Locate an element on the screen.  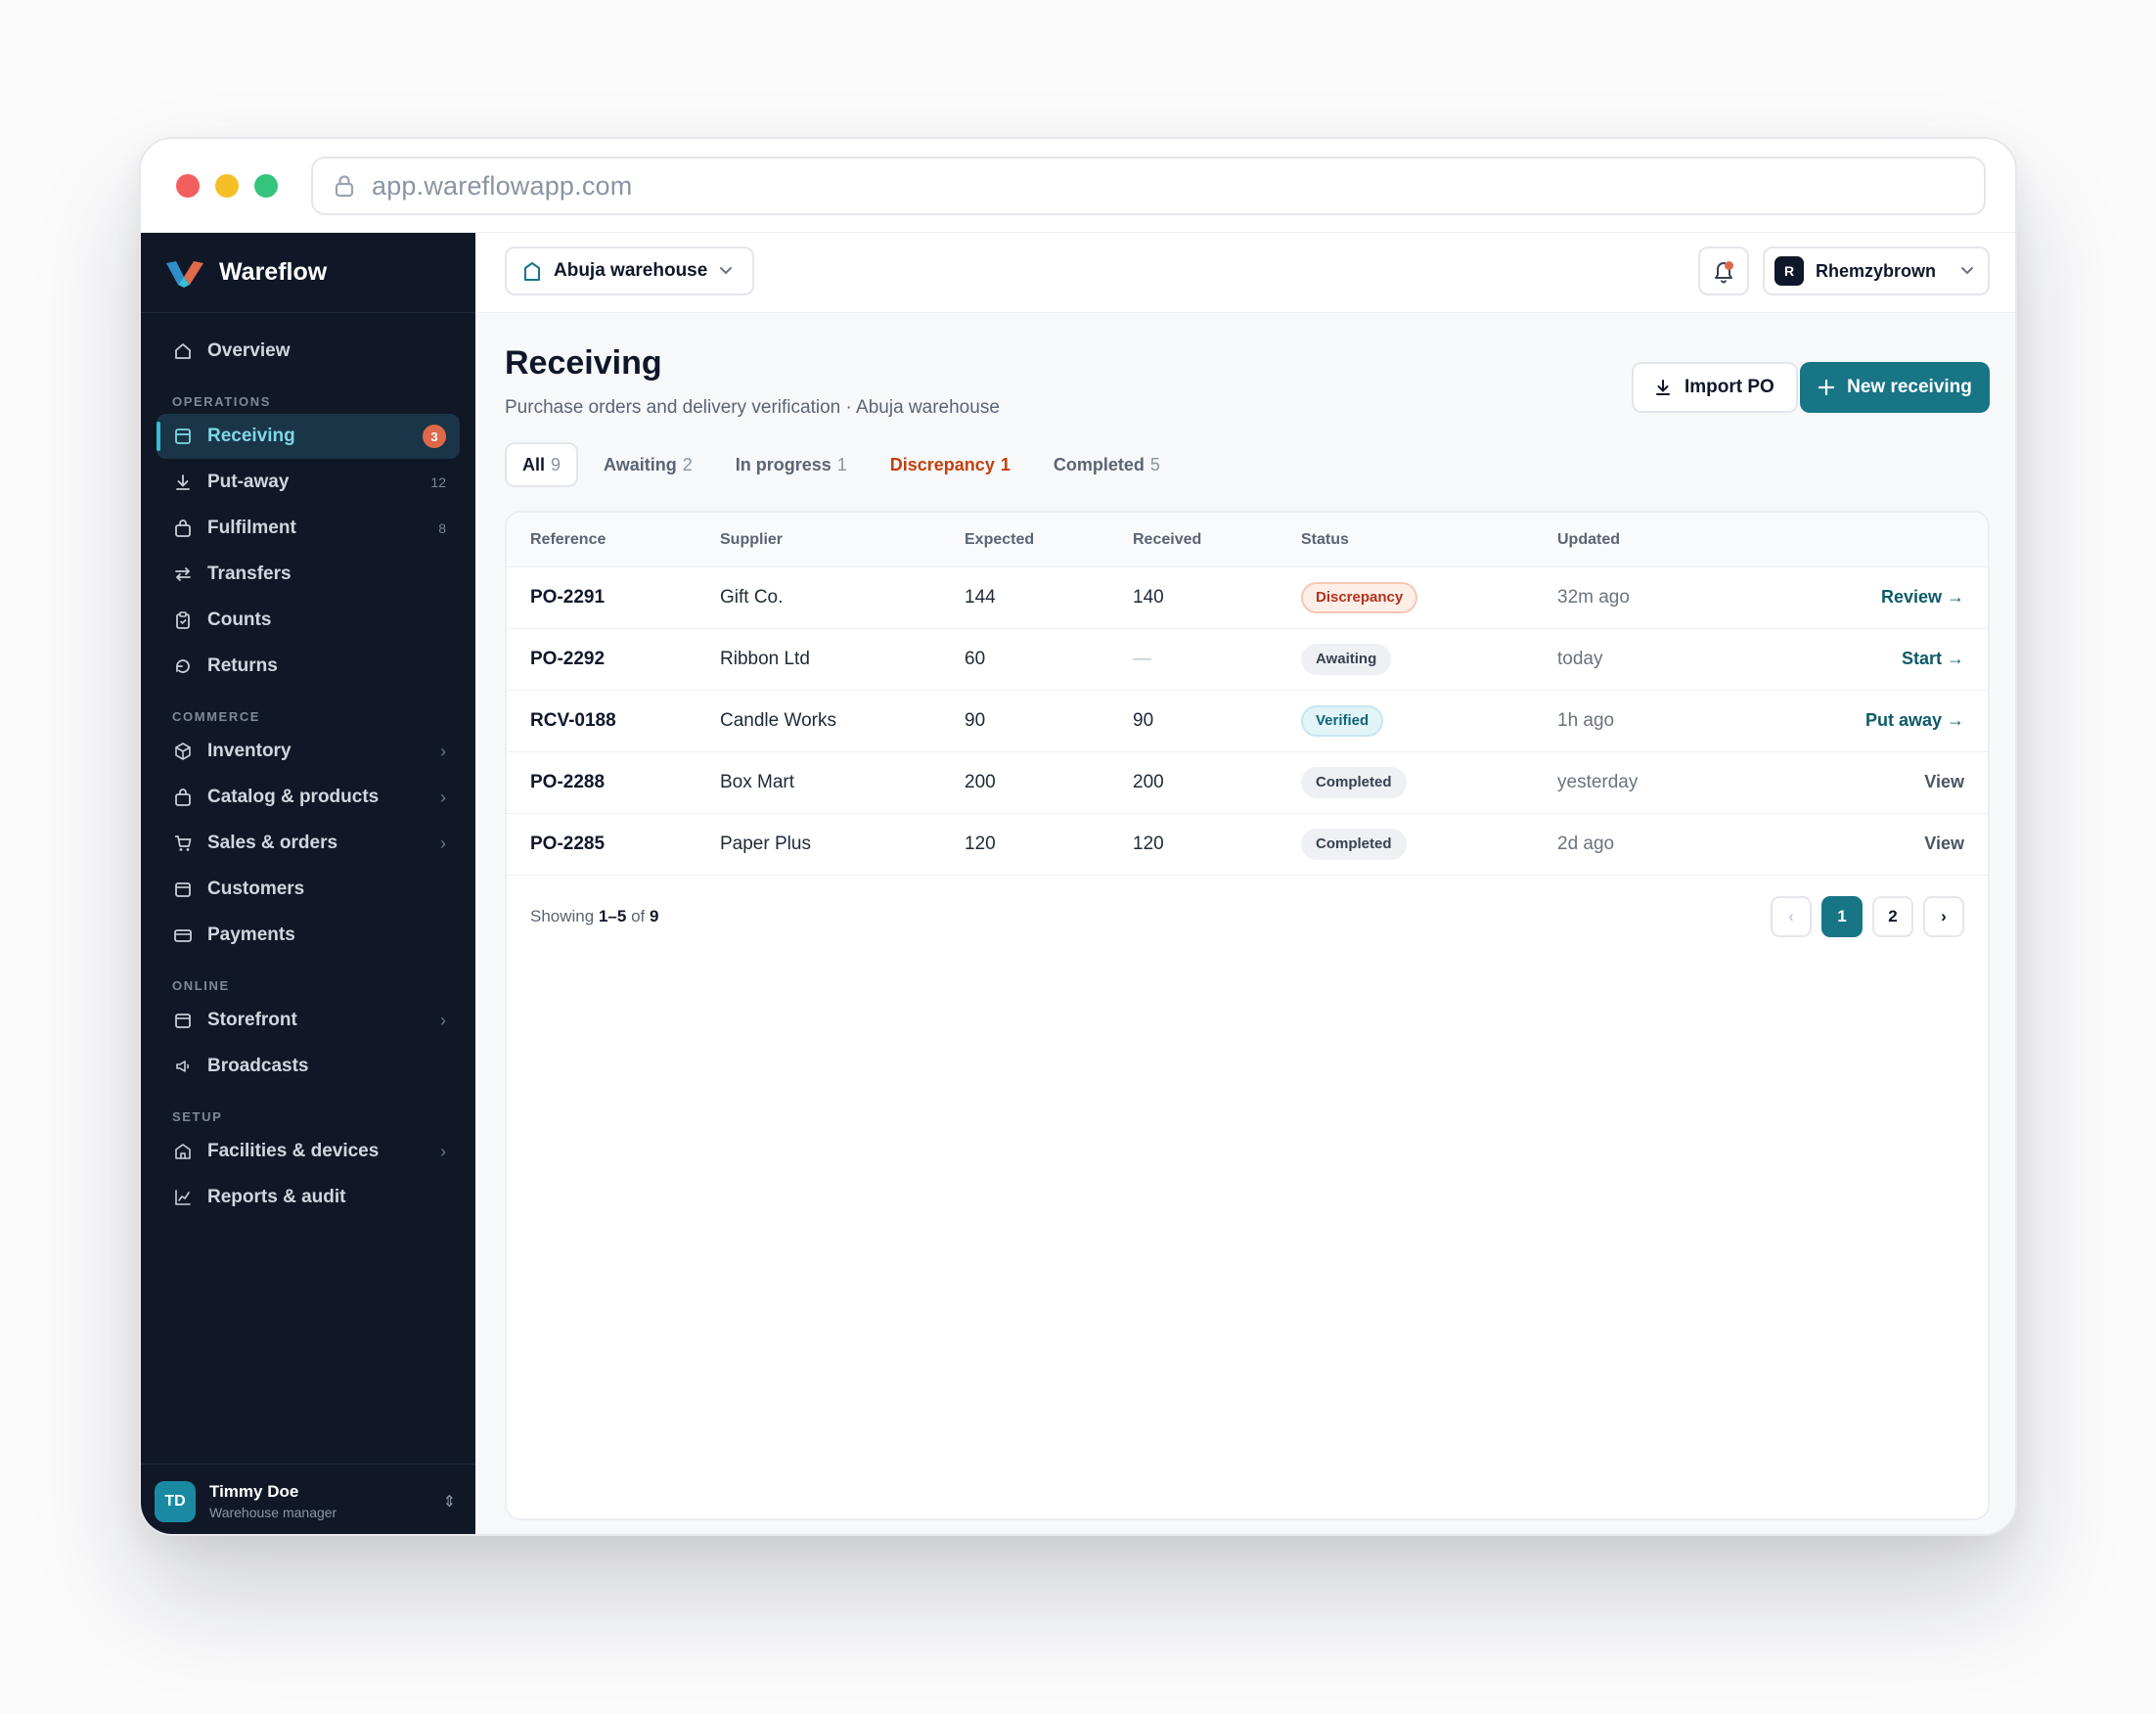
sidebar-item-put-away: Put-away 12 is located at coordinates (308, 482).